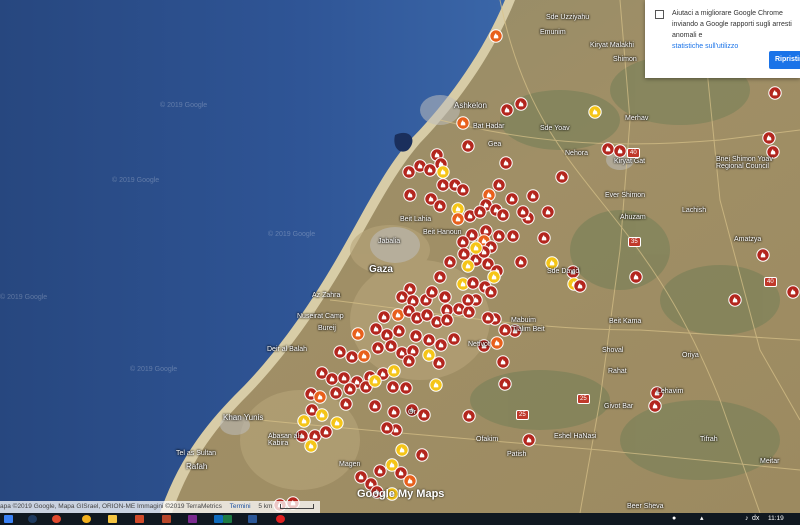 The image size is (800, 525). Describe the element at coordinates (8, 519) in the screenshot. I see `start-icon` at that location.